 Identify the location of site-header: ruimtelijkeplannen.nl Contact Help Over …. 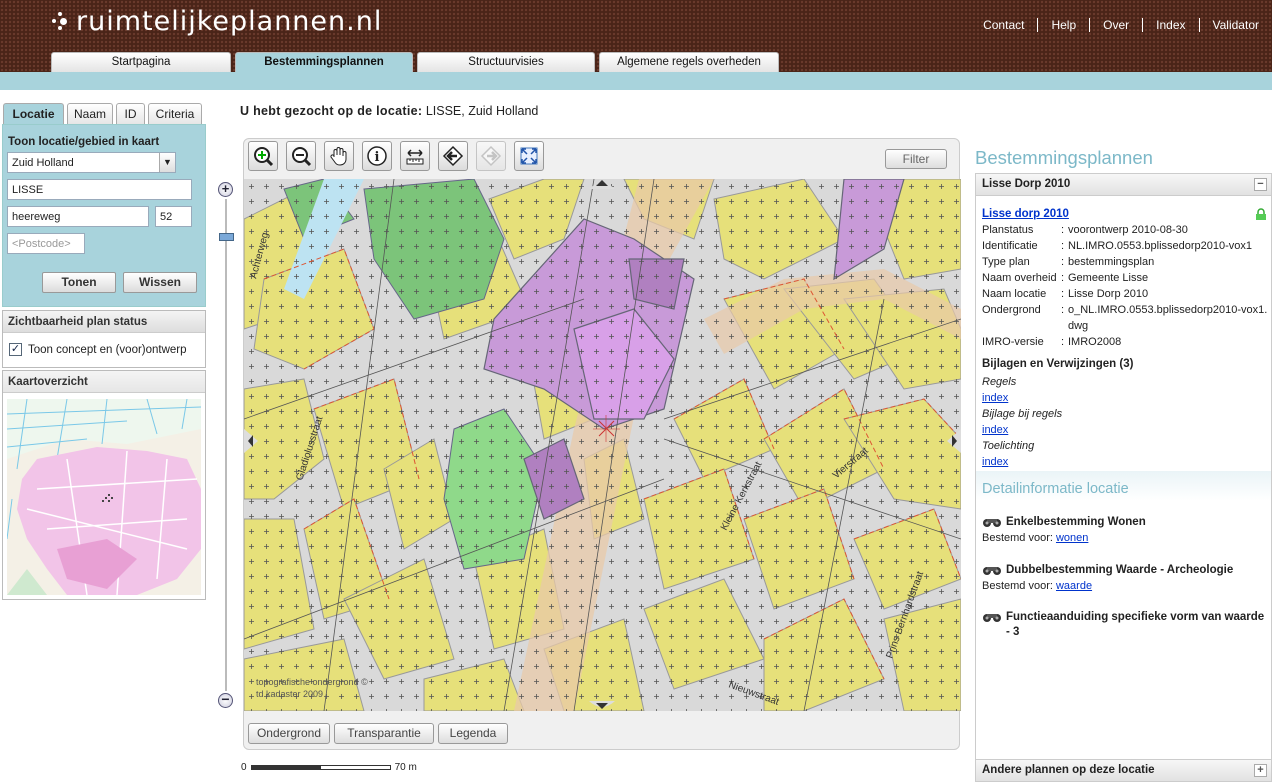
(636, 36).